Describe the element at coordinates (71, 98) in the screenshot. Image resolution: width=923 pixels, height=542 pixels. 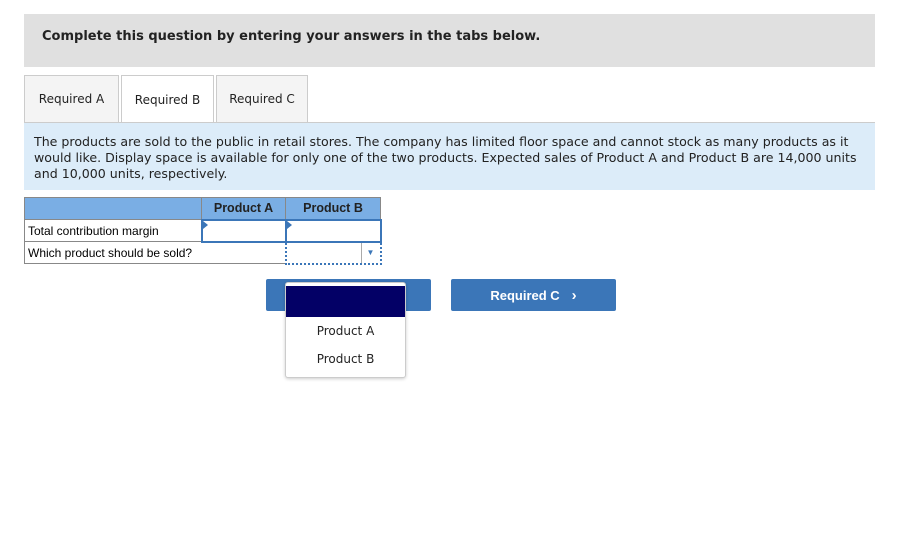
I see `tab-required-a: Required A` at that location.